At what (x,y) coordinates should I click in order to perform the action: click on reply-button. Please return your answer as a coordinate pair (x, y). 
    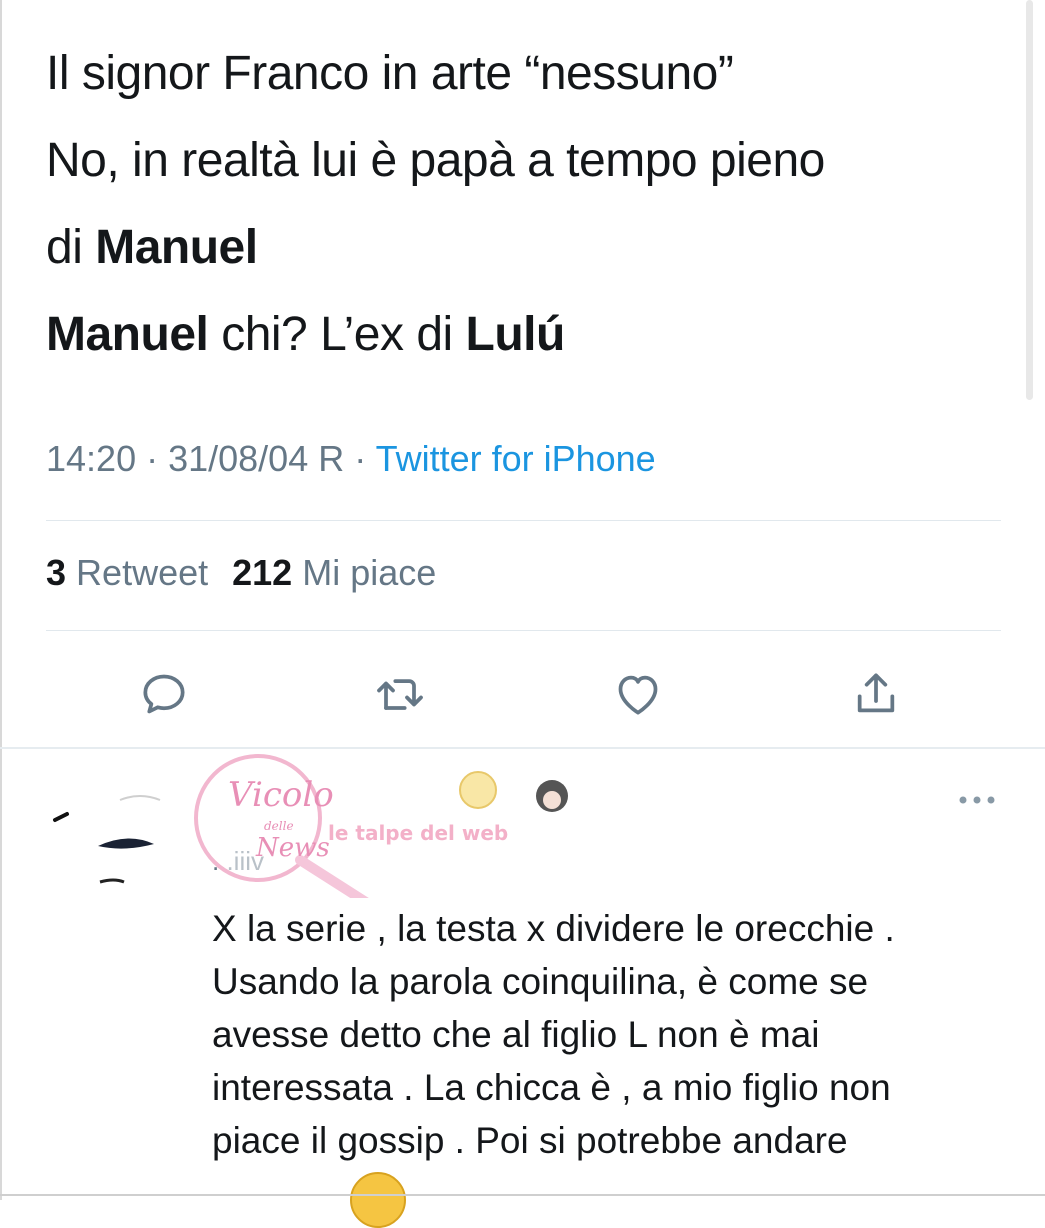
    Looking at the image, I should click on (164, 694).